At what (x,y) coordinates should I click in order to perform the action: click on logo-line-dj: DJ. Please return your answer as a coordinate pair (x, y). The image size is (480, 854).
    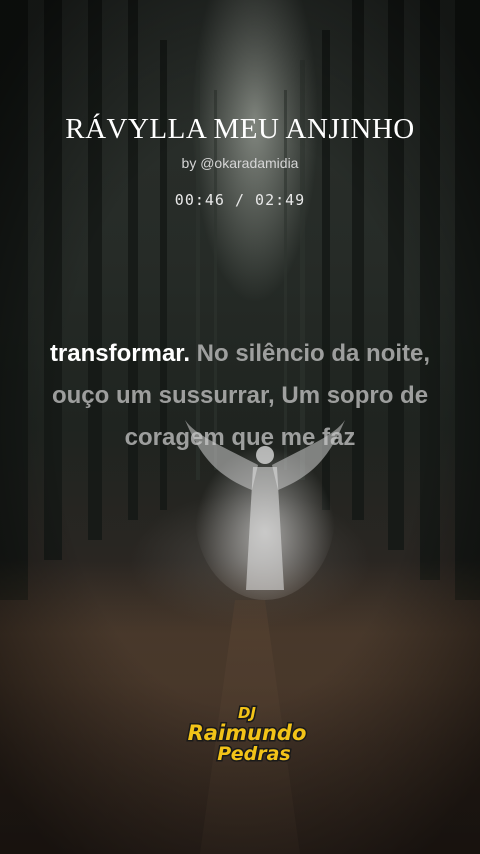
    Looking at the image, I should click on (247, 713).